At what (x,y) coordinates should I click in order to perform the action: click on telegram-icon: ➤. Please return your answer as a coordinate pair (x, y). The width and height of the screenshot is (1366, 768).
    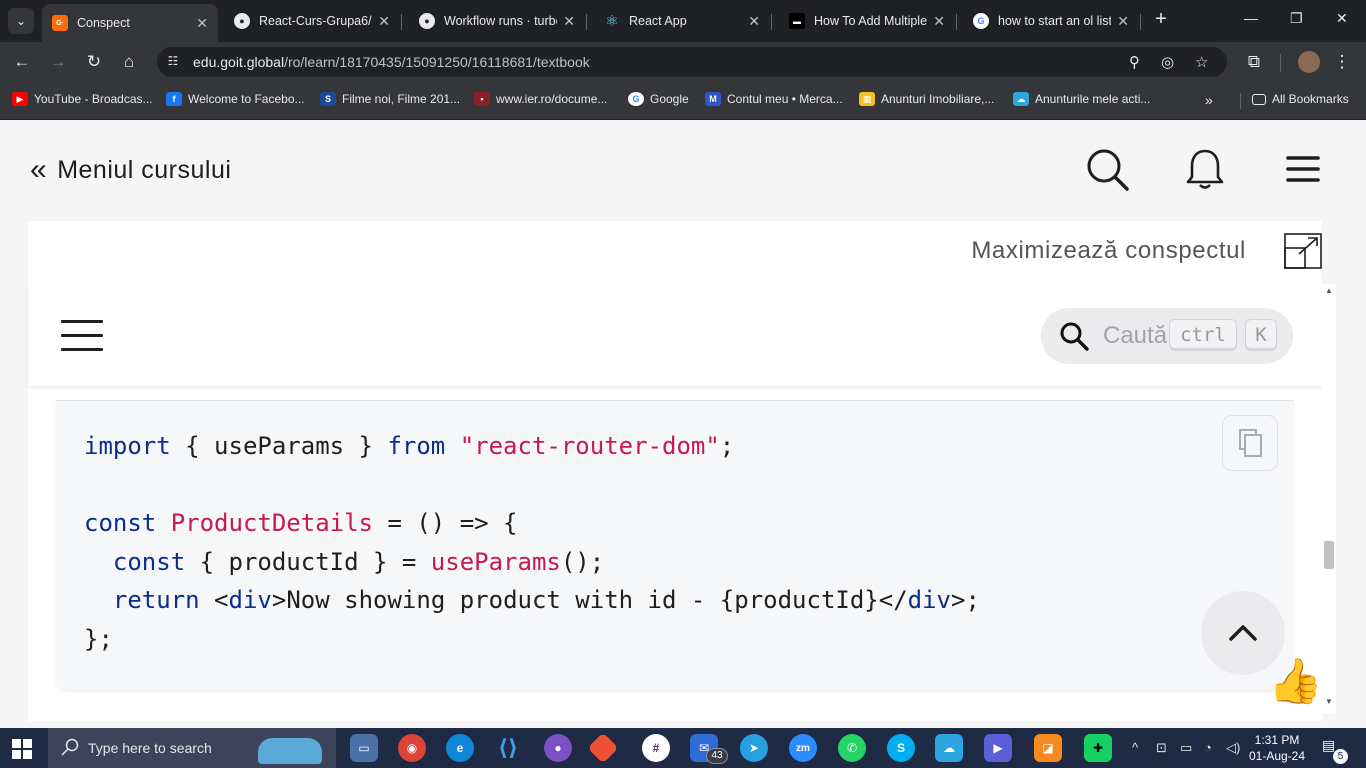
    Looking at the image, I should click on (754, 748).